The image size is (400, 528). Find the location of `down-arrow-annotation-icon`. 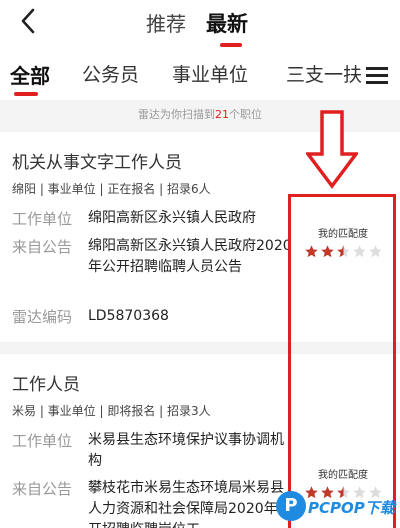

down-arrow-annotation-icon is located at coordinates (332, 149).